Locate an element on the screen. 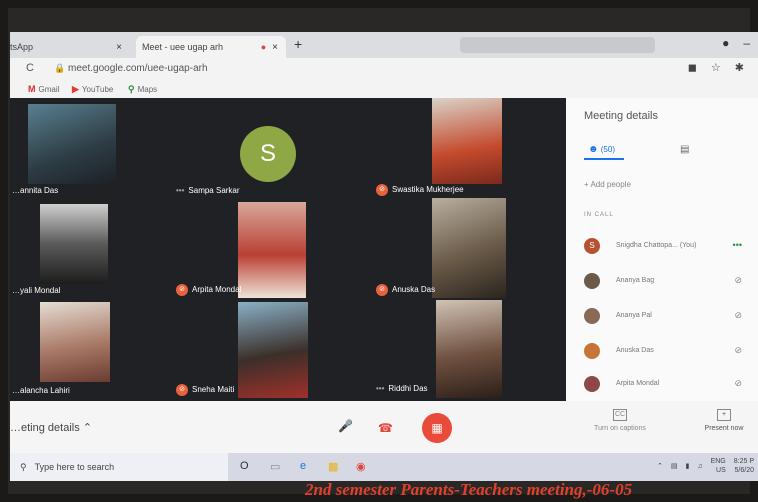  participant-name: Riddhi Das is located at coordinates (408, 388).